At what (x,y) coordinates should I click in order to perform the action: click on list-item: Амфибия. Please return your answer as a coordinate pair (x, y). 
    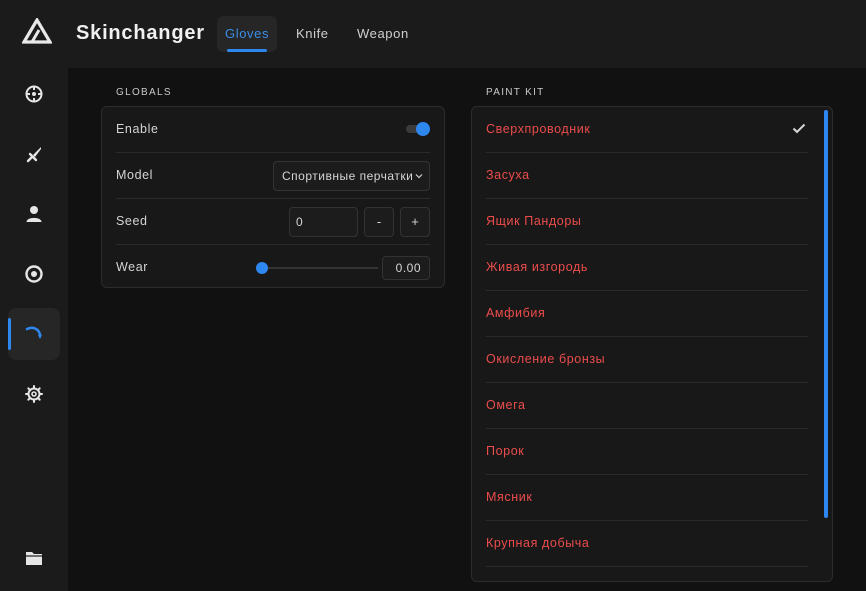
    Looking at the image, I should click on (647, 314).